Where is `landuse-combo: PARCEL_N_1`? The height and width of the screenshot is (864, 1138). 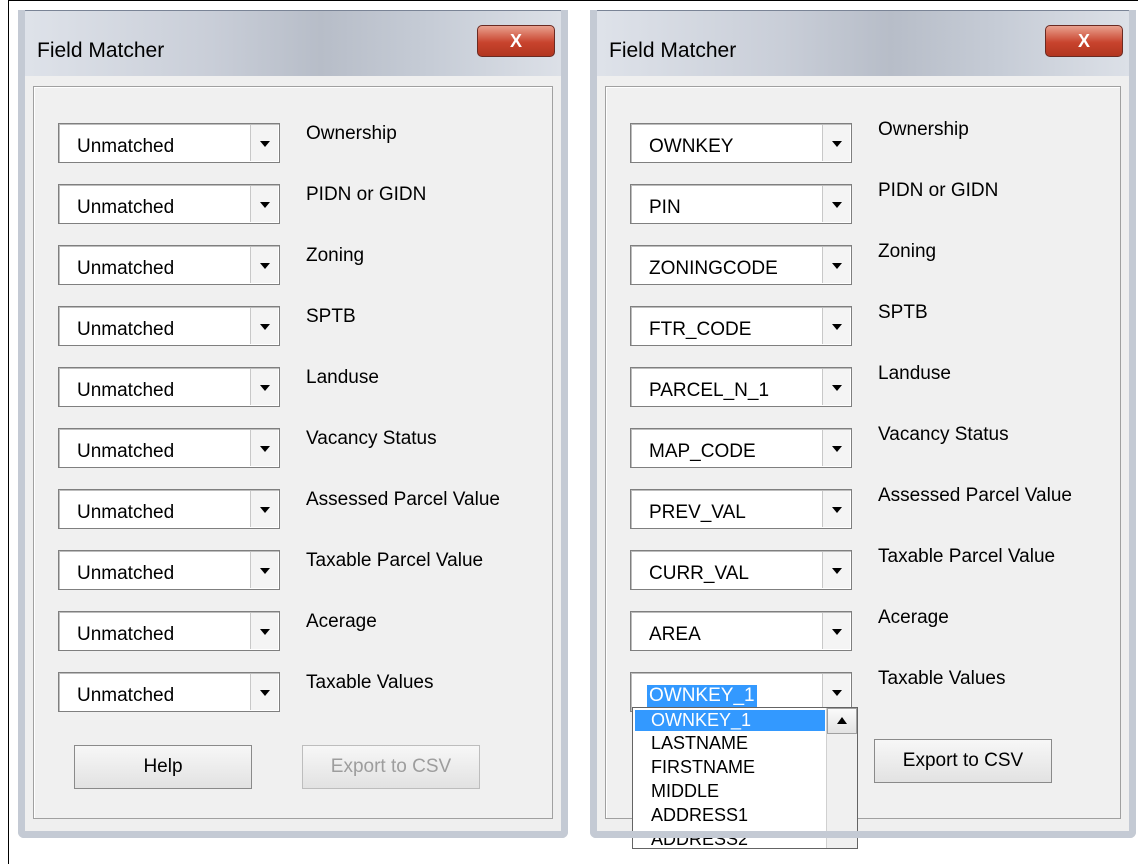
landuse-combo: PARCEL_N_1 is located at coordinates (741, 387).